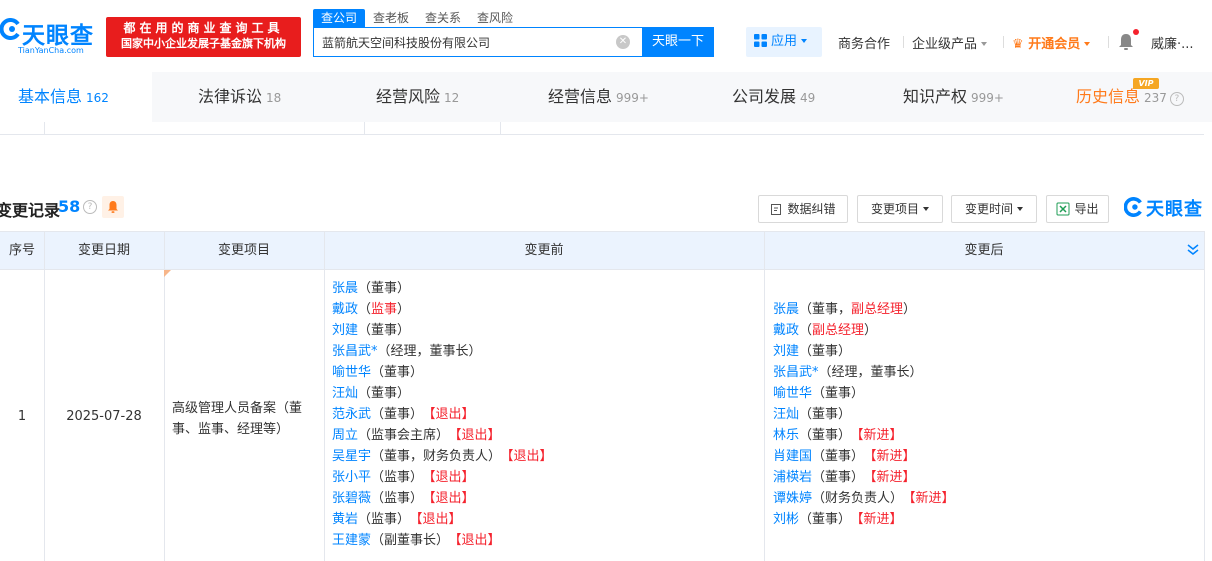 This screenshot has height=561, width=1212. What do you see at coordinates (203, 43) in the screenshot?
I see `promo-line-2: 国家中小企业发展子基金旗下机构` at bounding box center [203, 43].